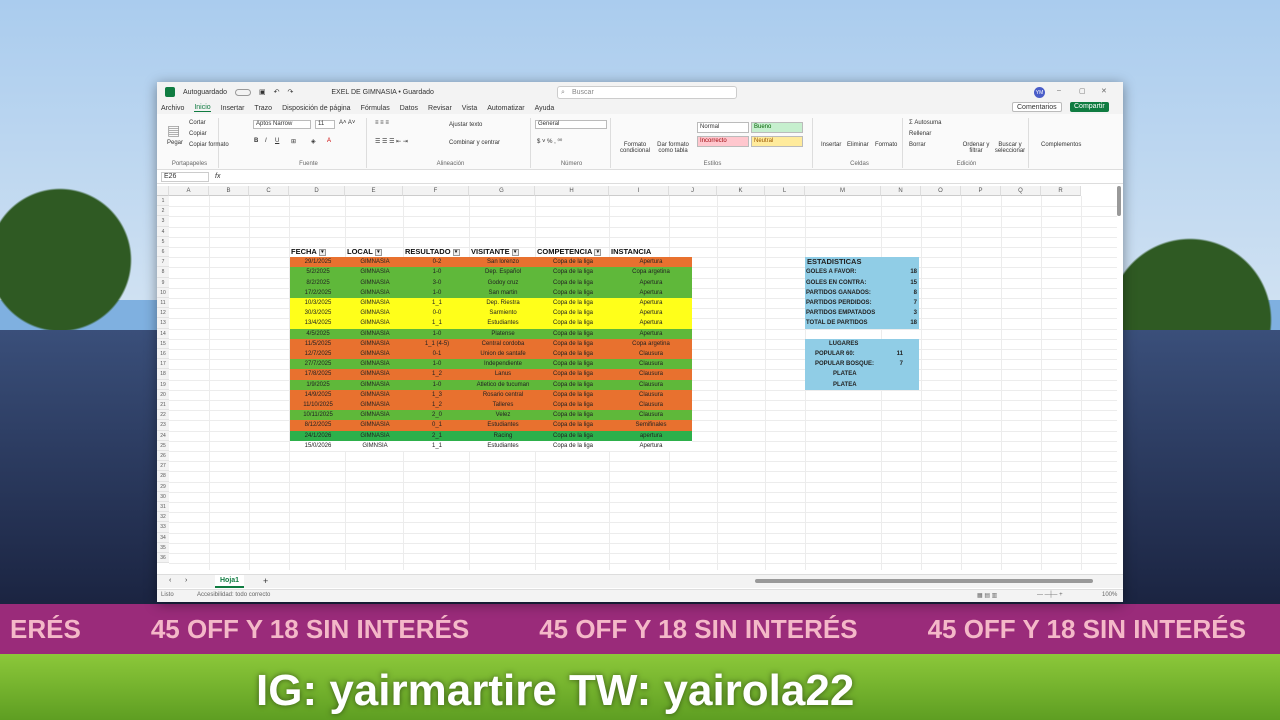 The image size is (1280, 720). What do you see at coordinates (329, 141) in the screenshot?
I see `font-color-icon: A` at bounding box center [329, 141].